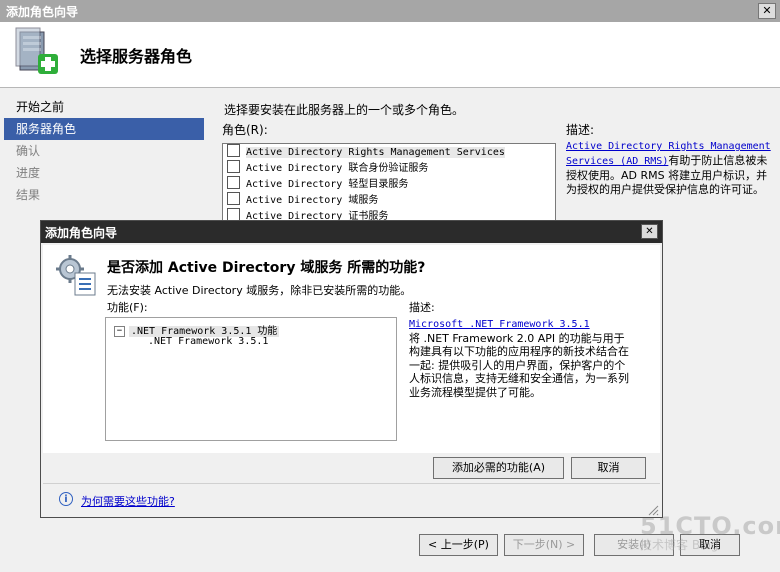  Describe the element at coordinates (104, 151) in the screenshot. I see `wizard-nav: 开始之前 服务器角色 确认 进度 结果` at that location.